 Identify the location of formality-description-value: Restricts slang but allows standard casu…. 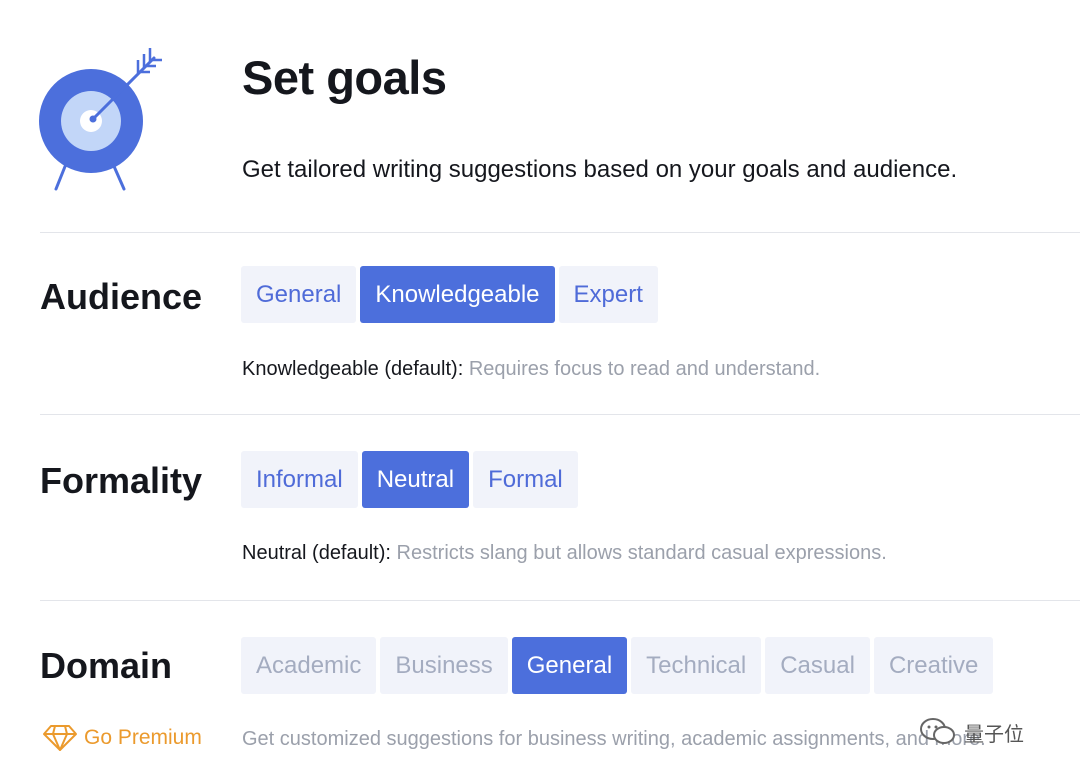
(641, 553).